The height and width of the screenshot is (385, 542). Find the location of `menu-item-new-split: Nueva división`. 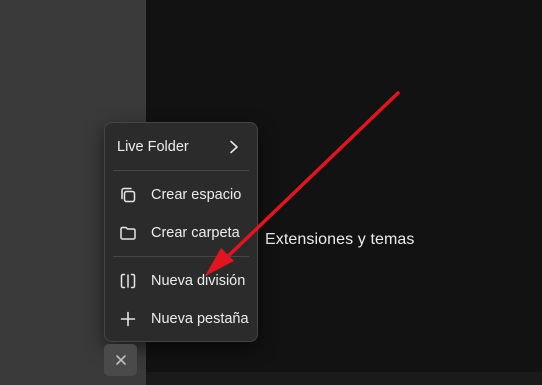

menu-item-new-split: Nueva división is located at coordinates (181, 281).